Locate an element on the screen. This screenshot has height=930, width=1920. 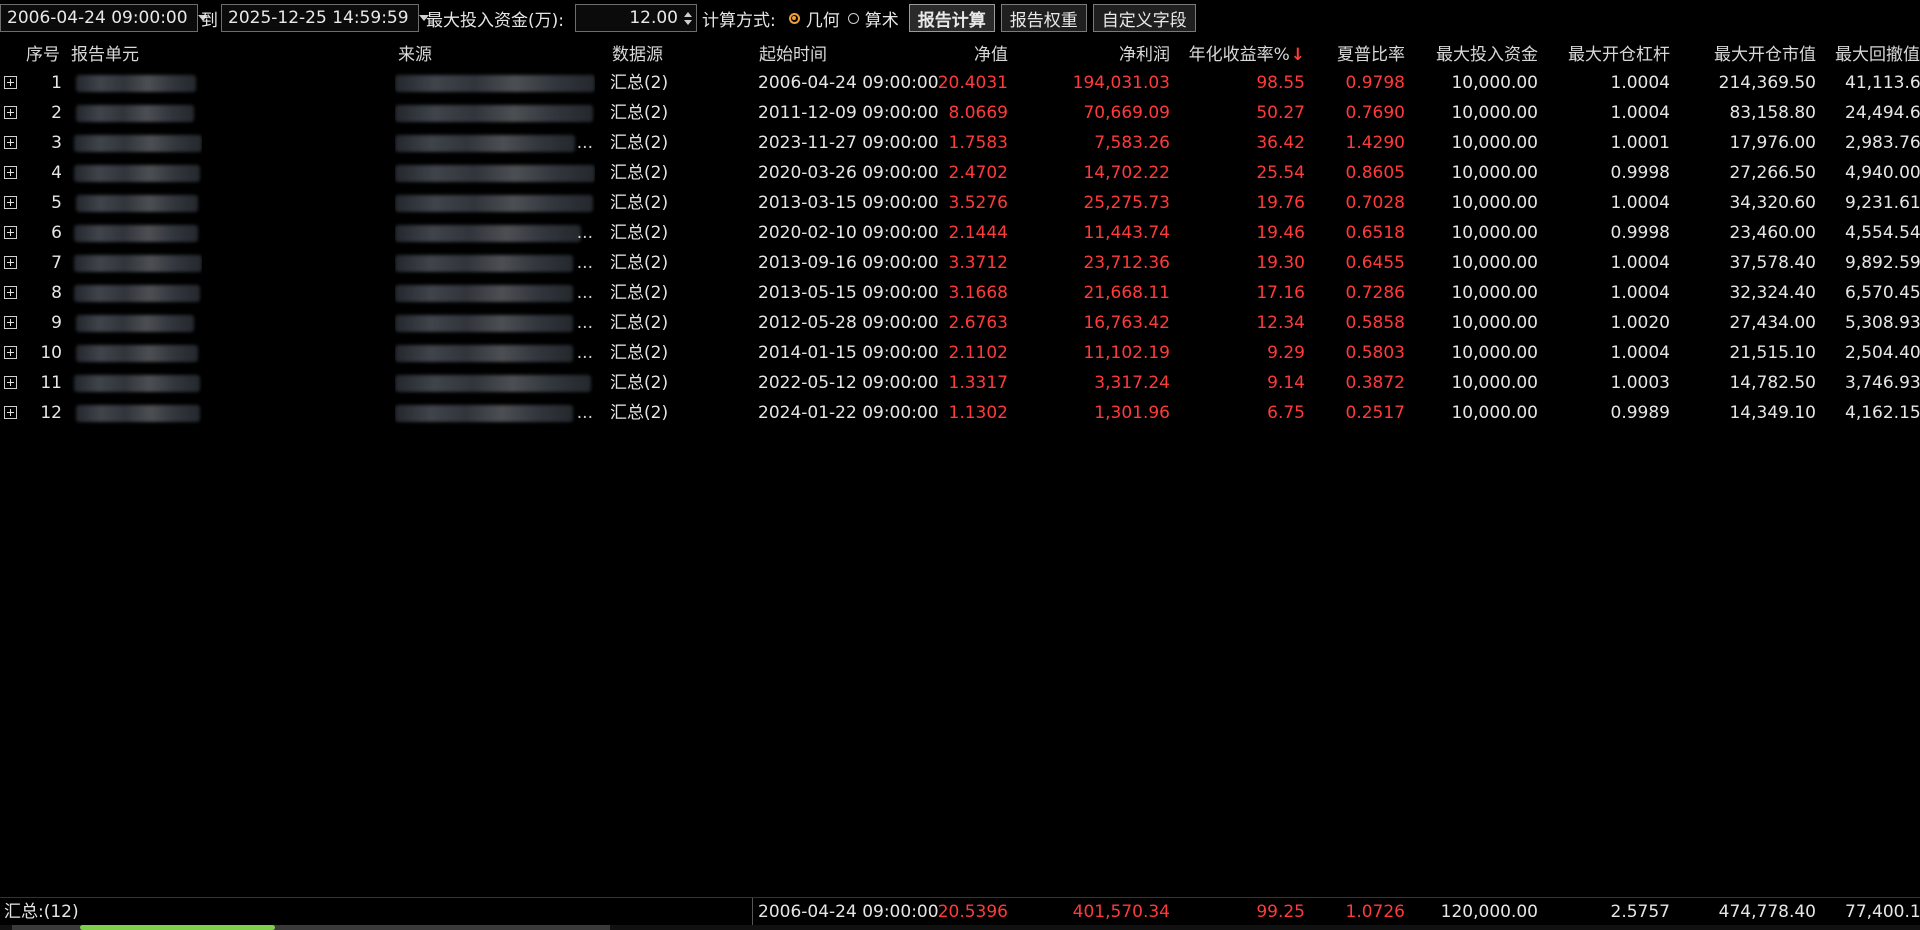
row-net-profit: 3,317.24 is located at coordinates (1132, 383).